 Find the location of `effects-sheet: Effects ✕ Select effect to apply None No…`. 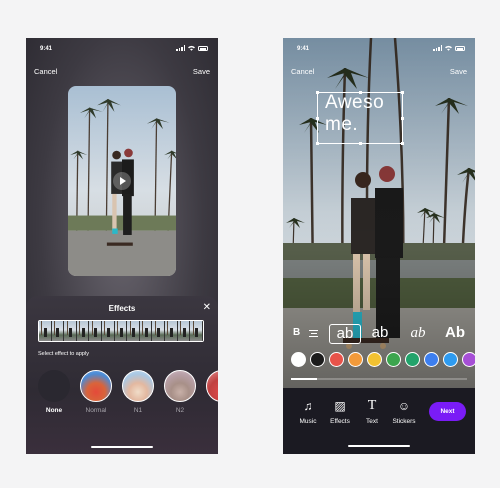

effects-sheet: Effects ✕ Select effect to apply None No… is located at coordinates (122, 375).